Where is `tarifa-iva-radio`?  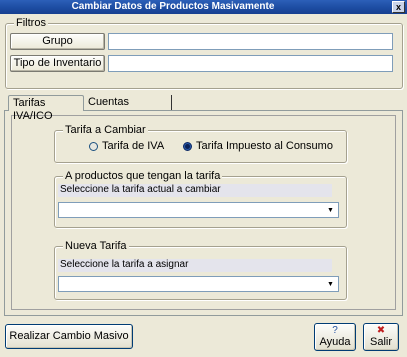 tarifa-iva-radio is located at coordinates (93, 146).